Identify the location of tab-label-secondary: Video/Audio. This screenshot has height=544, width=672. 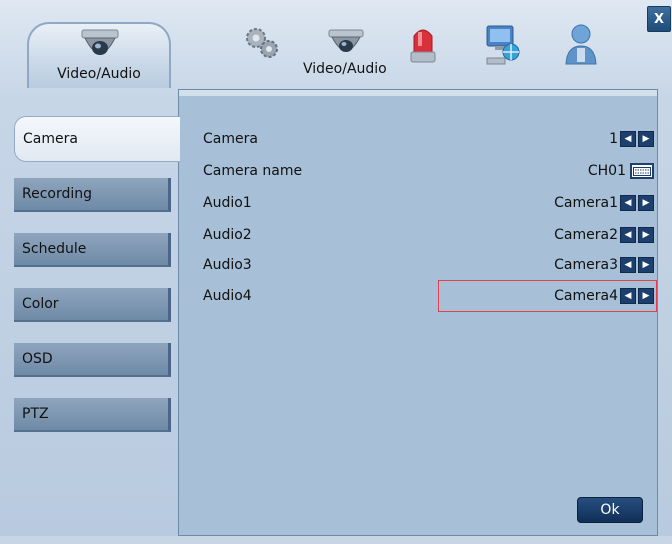
(345, 69).